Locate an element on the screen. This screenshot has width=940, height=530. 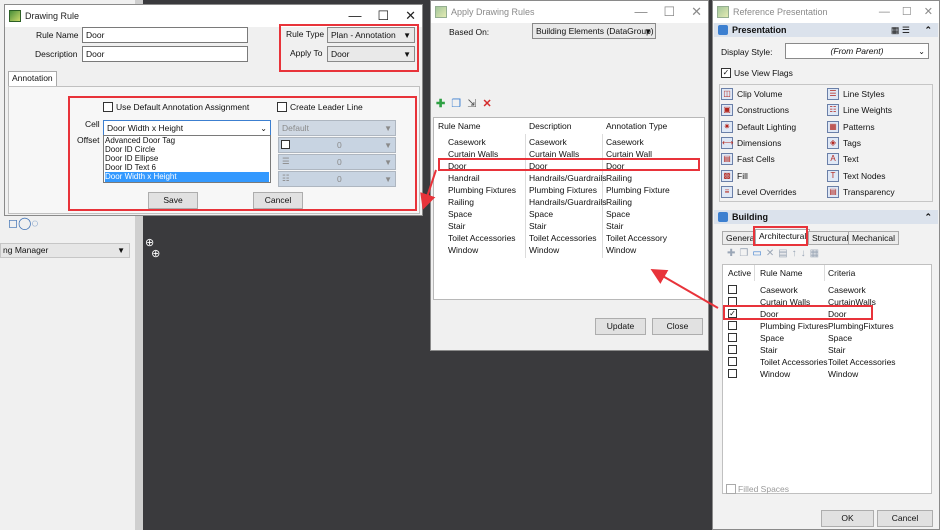
table-row: Casework Casework is located at coordinates (827, 290).